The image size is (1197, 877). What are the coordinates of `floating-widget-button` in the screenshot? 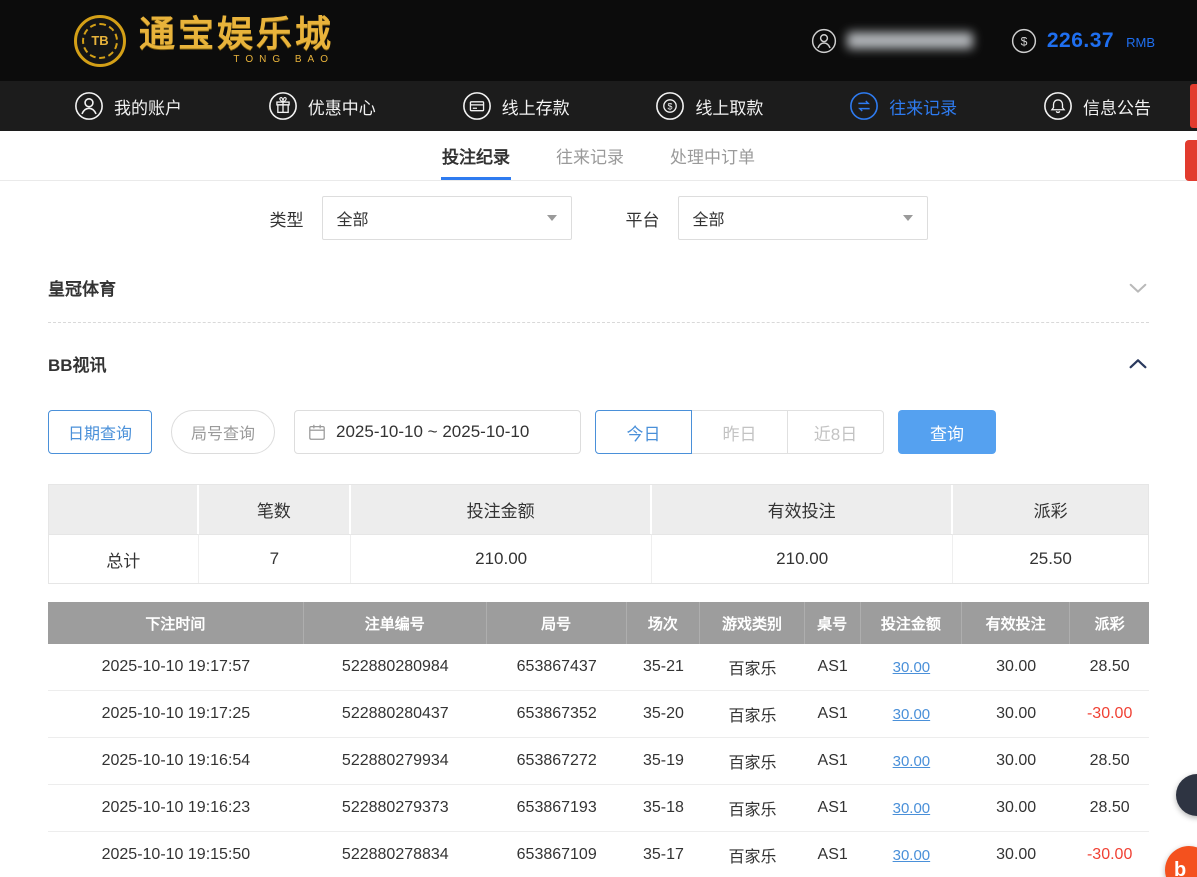 It's located at (1186, 795).